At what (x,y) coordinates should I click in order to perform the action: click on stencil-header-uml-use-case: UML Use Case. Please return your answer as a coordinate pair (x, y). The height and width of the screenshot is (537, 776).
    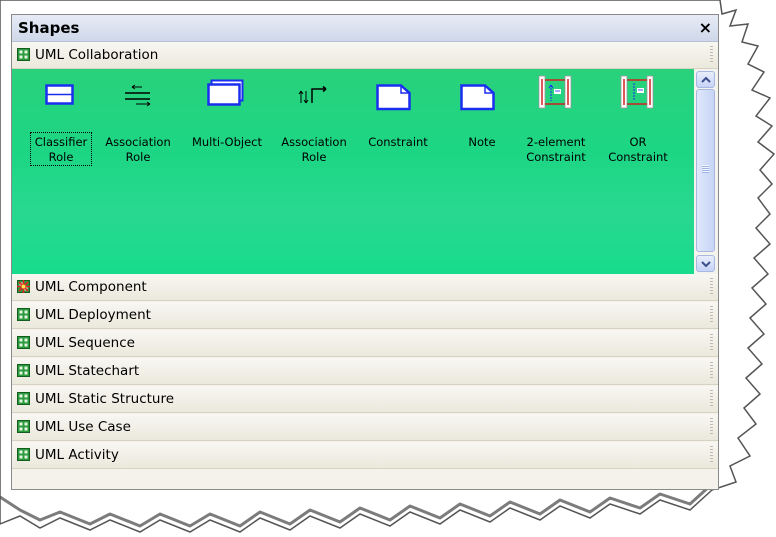
    Looking at the image, I should click on (365, 427).